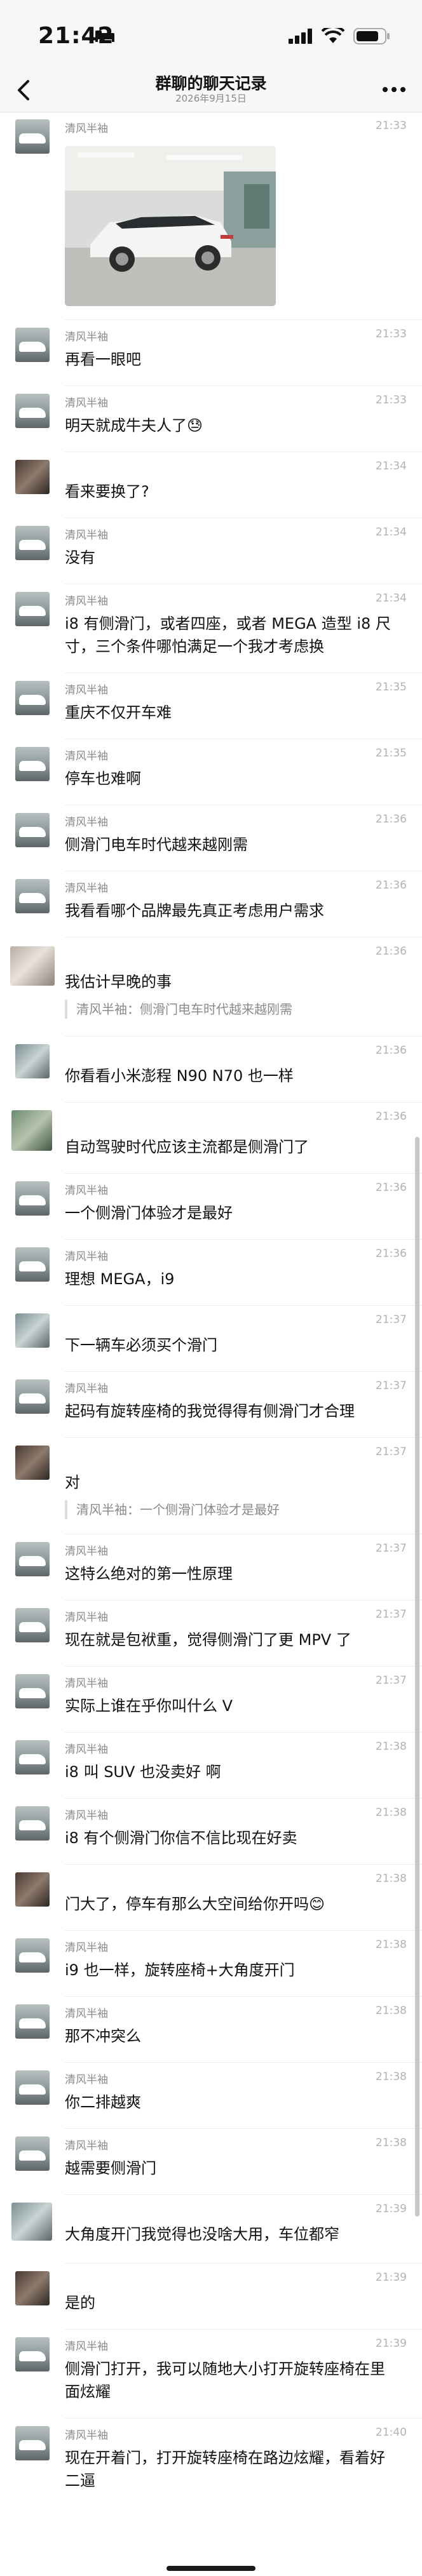 Image resolution: width=422 pixels, height=2576 pixels. I want to click on wifi-icon, so click(333, 35).